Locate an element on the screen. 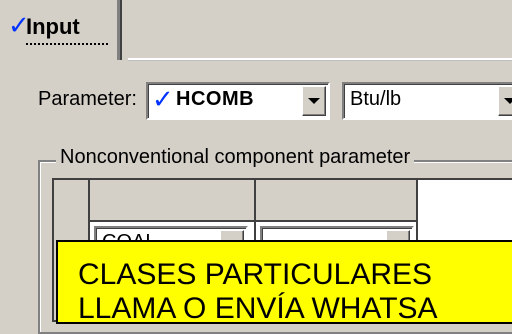 The image size is (512, 334). tab-strip-border is located at coordinates (320, 59).